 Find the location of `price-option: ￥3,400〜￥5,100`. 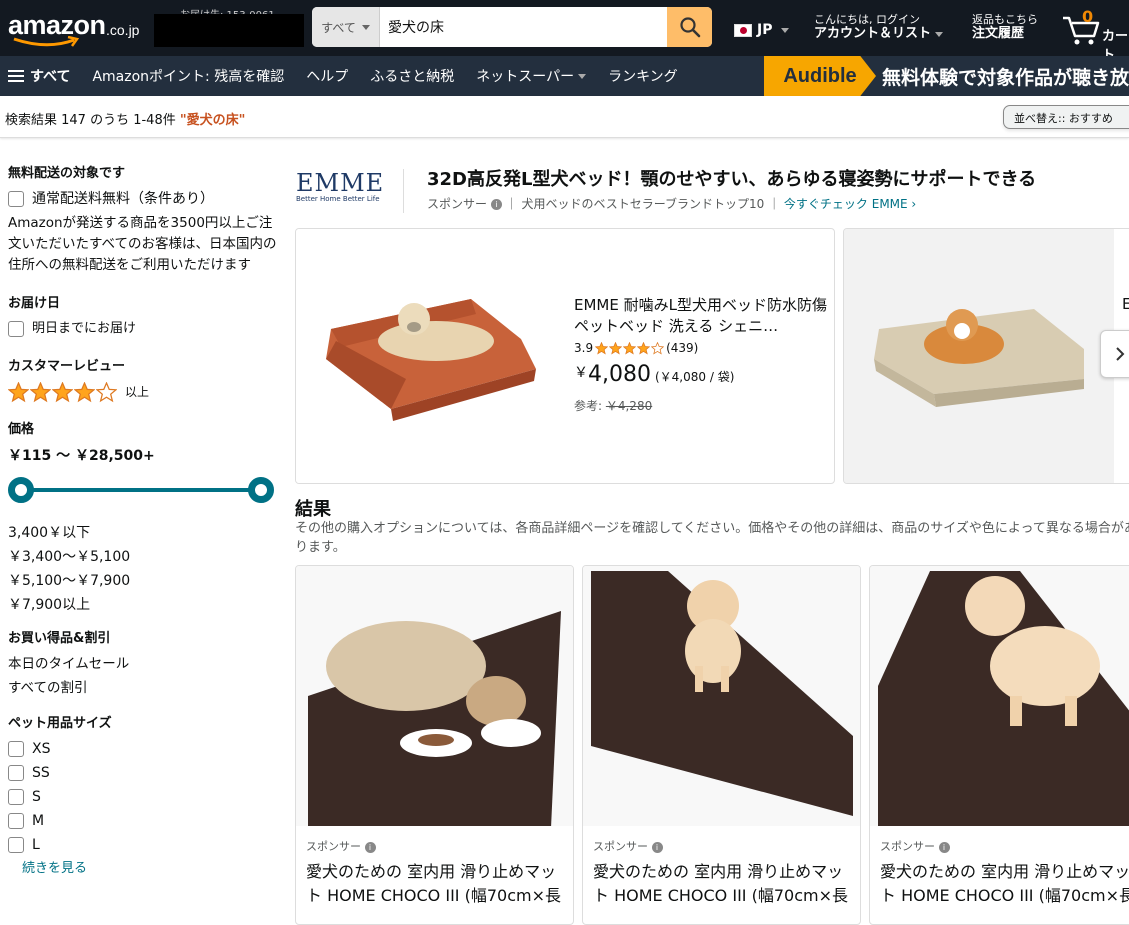

price-option: ￥3,400〜￥5,100 is located at coordinates (143, 557).